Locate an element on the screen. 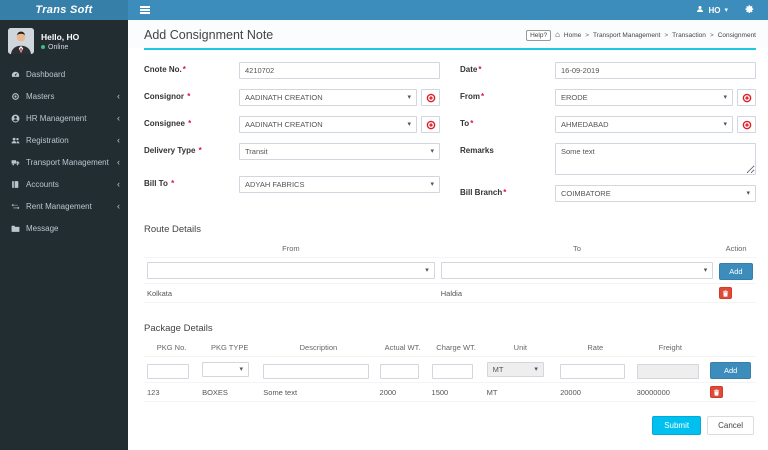  brand-logo: Trans Soft is located at coordinates (64, 10).